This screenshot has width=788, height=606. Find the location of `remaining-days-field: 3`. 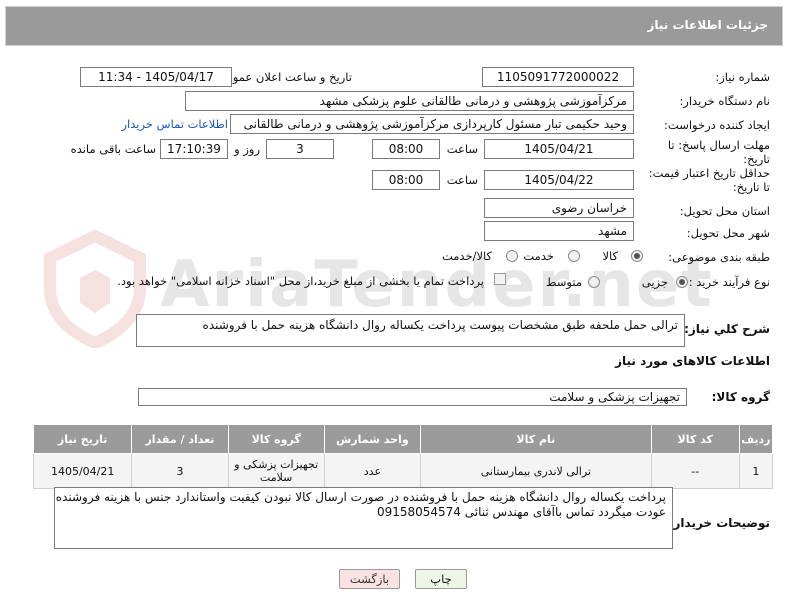

remaining-days-field: 3 is located at coordinates (300, 149).